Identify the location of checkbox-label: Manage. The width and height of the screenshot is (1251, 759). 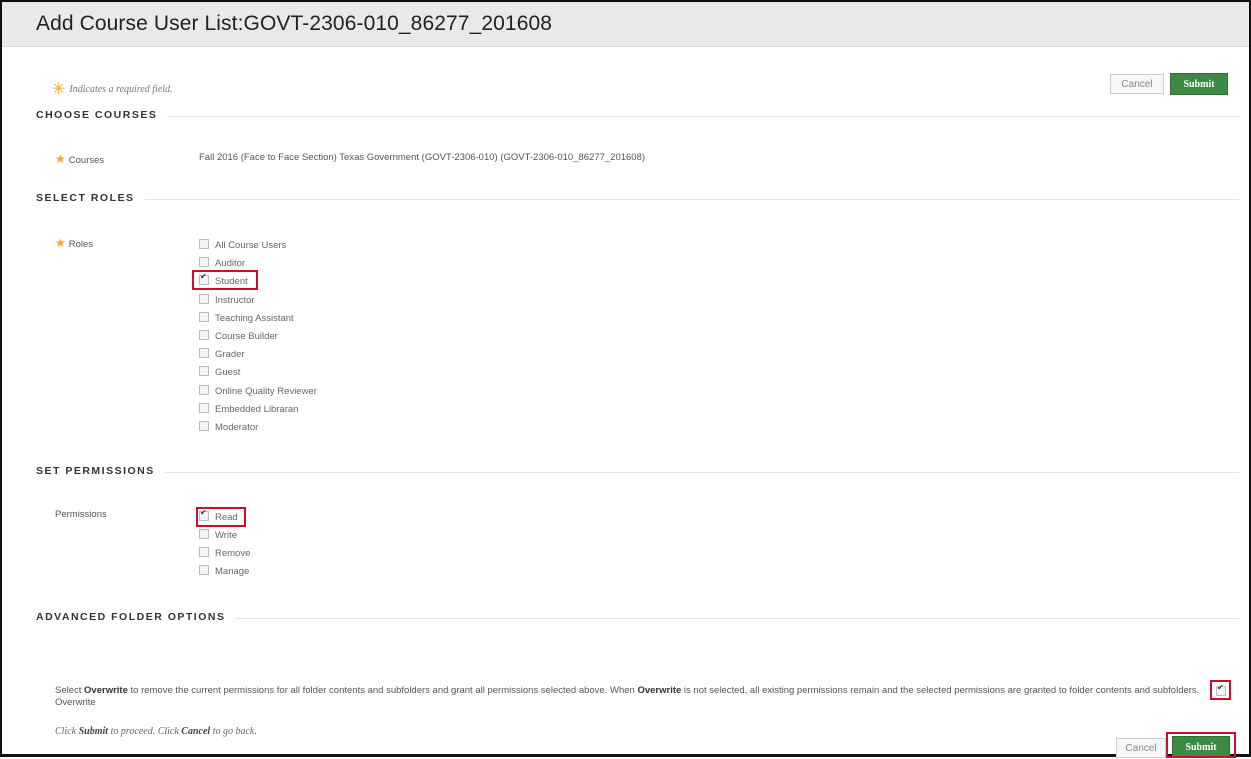
(232, 571).